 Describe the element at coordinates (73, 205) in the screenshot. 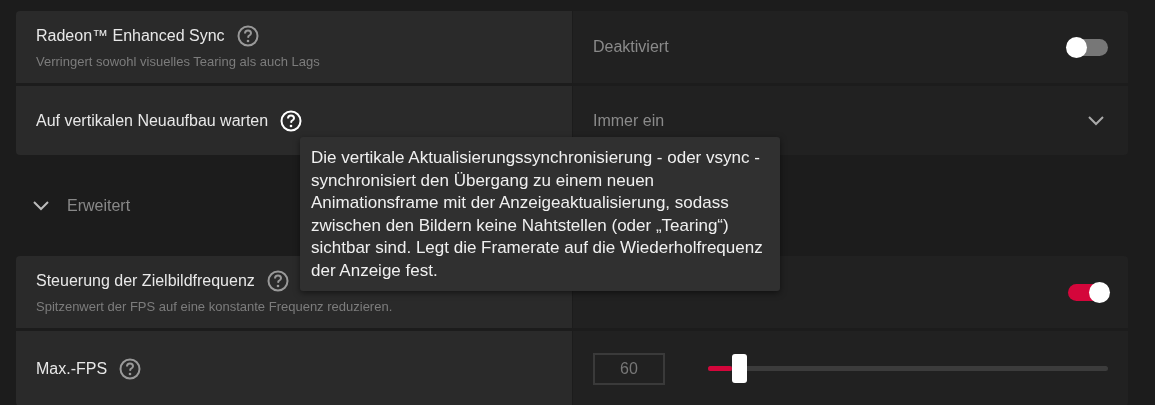

I see `advanced-section-toggle: Erweitert` at that location.